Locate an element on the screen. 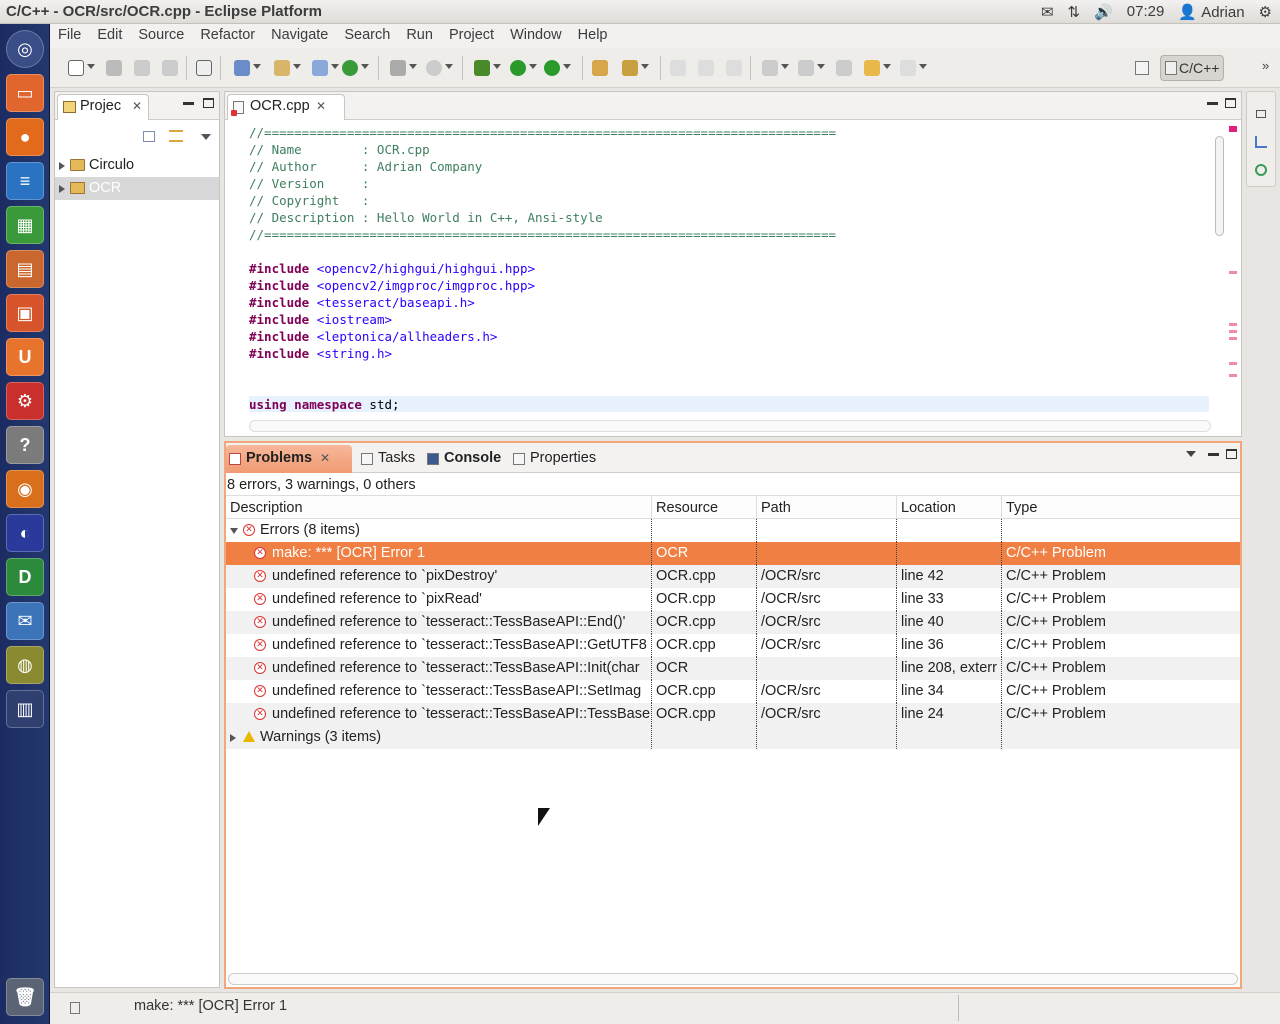 This screenshot has width=1280, height=1024. open-perspective-icon is located at coordinates (1142, 68).